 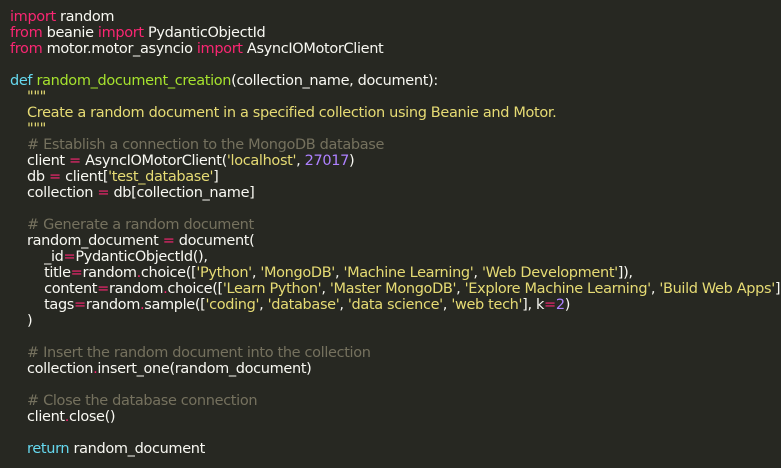 I want to click on code-text: (collection_name, document):, so click(x=334, y=81).